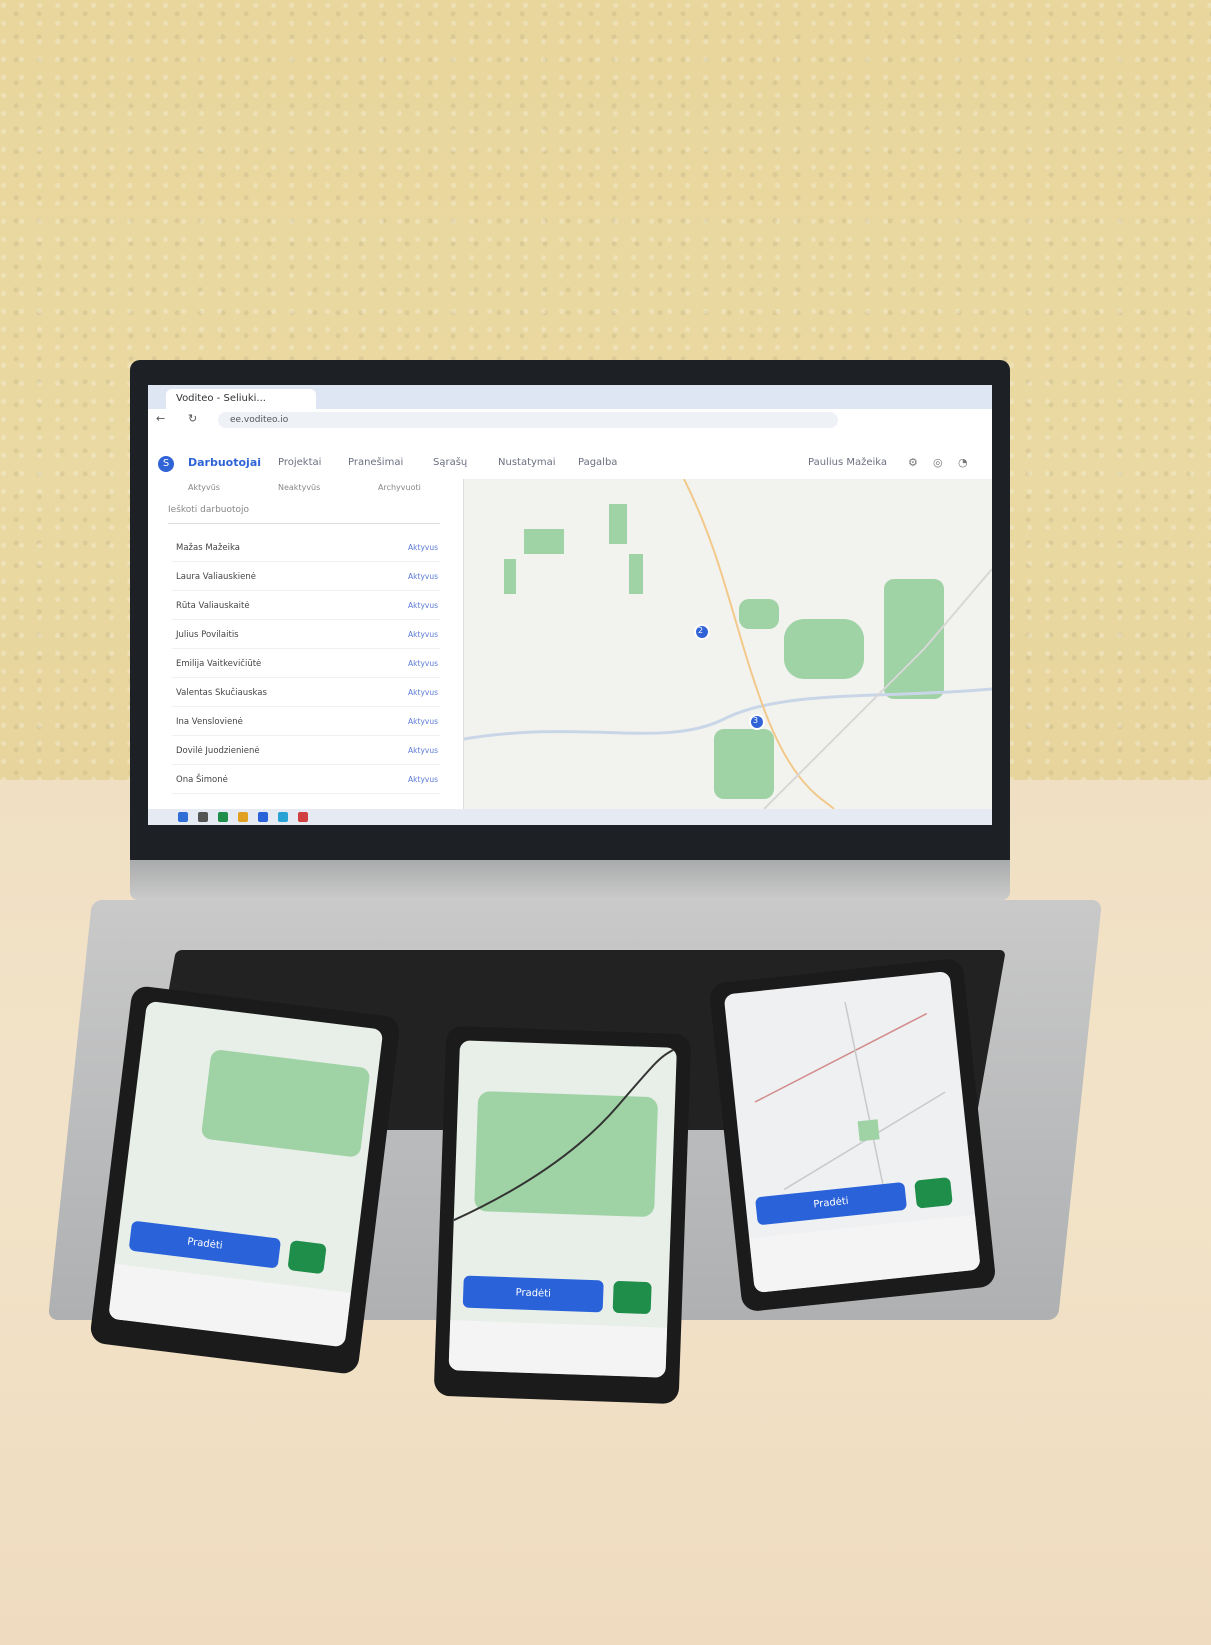 This screenshot has width=1211, height=1645. I want to click on employee-name: Dovilė Juodzienienė, so click(218, 751).